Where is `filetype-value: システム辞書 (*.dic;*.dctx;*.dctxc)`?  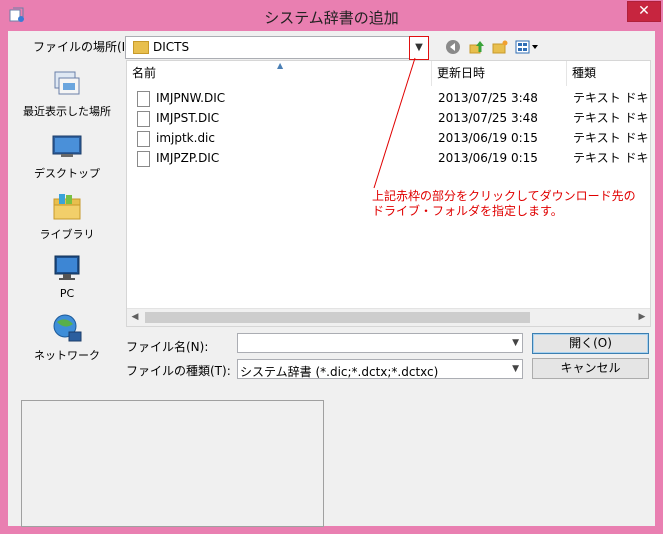
filetype-value: システム辞書 (*.dic;*.dctx;*.dctxc) is located at coordinates (339, 372).